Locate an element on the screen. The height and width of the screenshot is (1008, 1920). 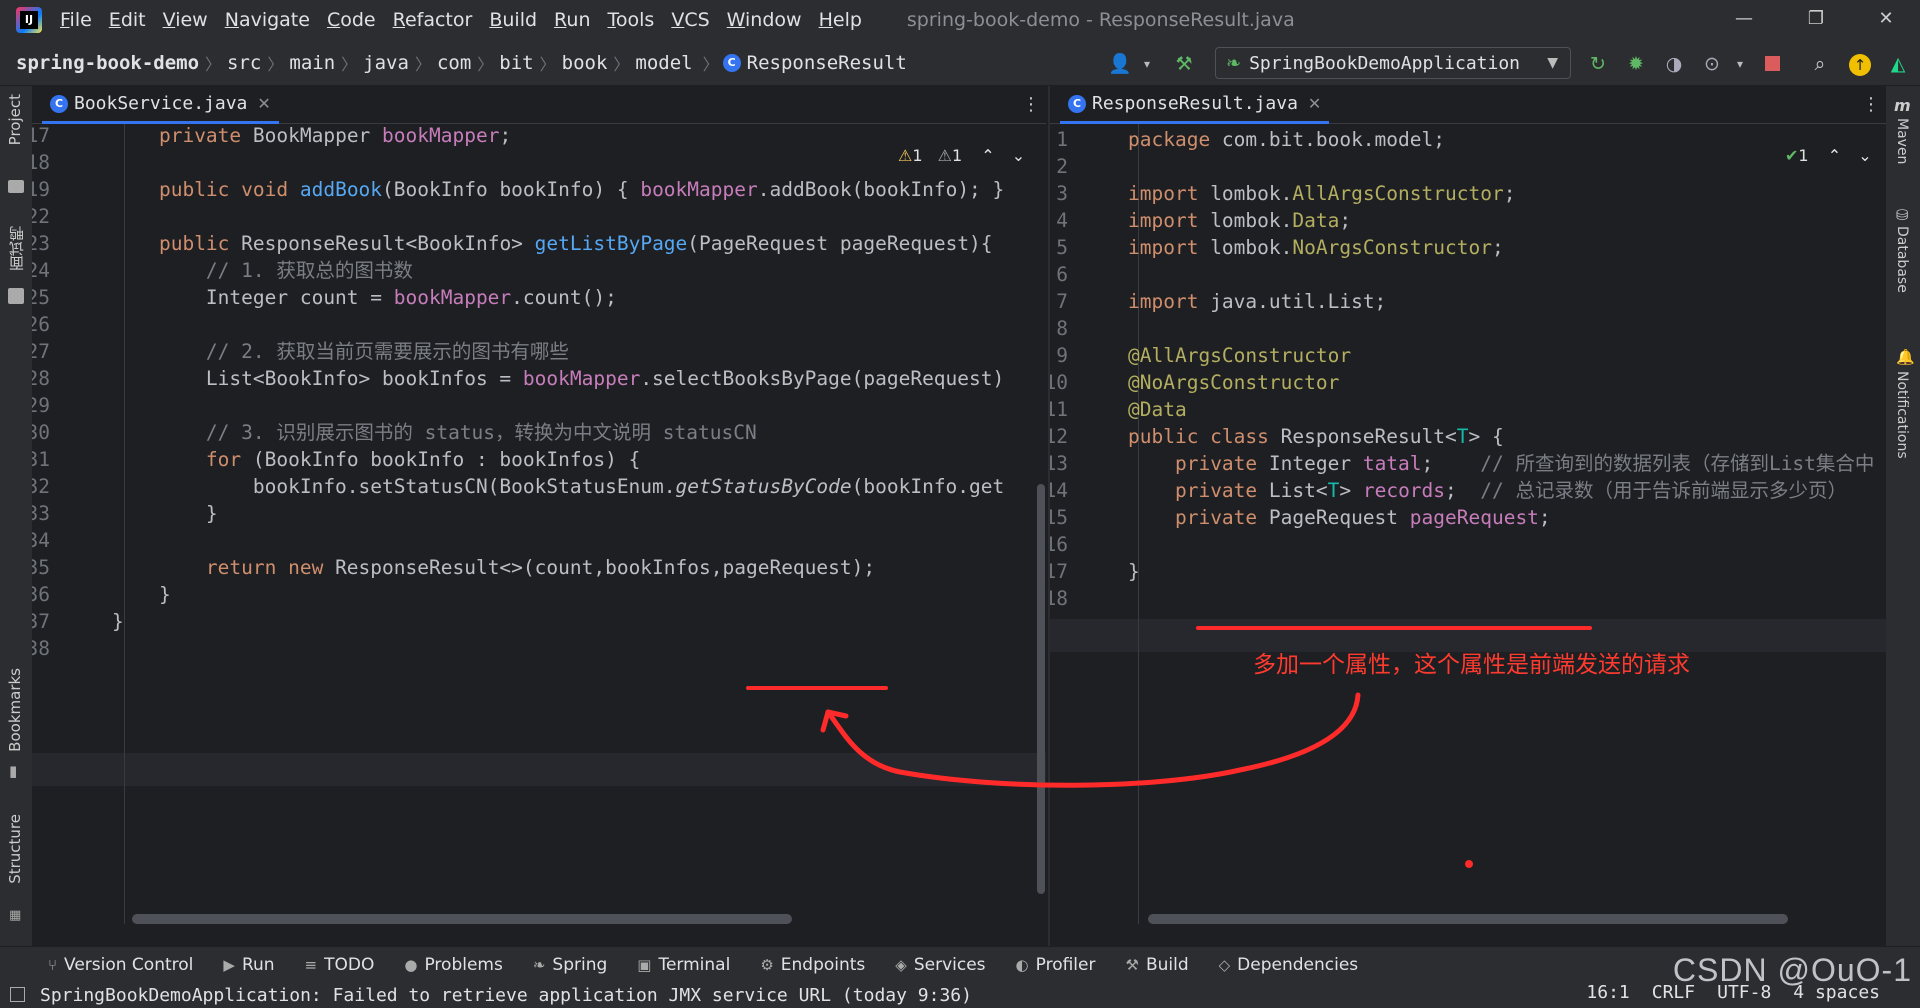
toggle-tool-windows-icon is located at coordinates (17, 994).